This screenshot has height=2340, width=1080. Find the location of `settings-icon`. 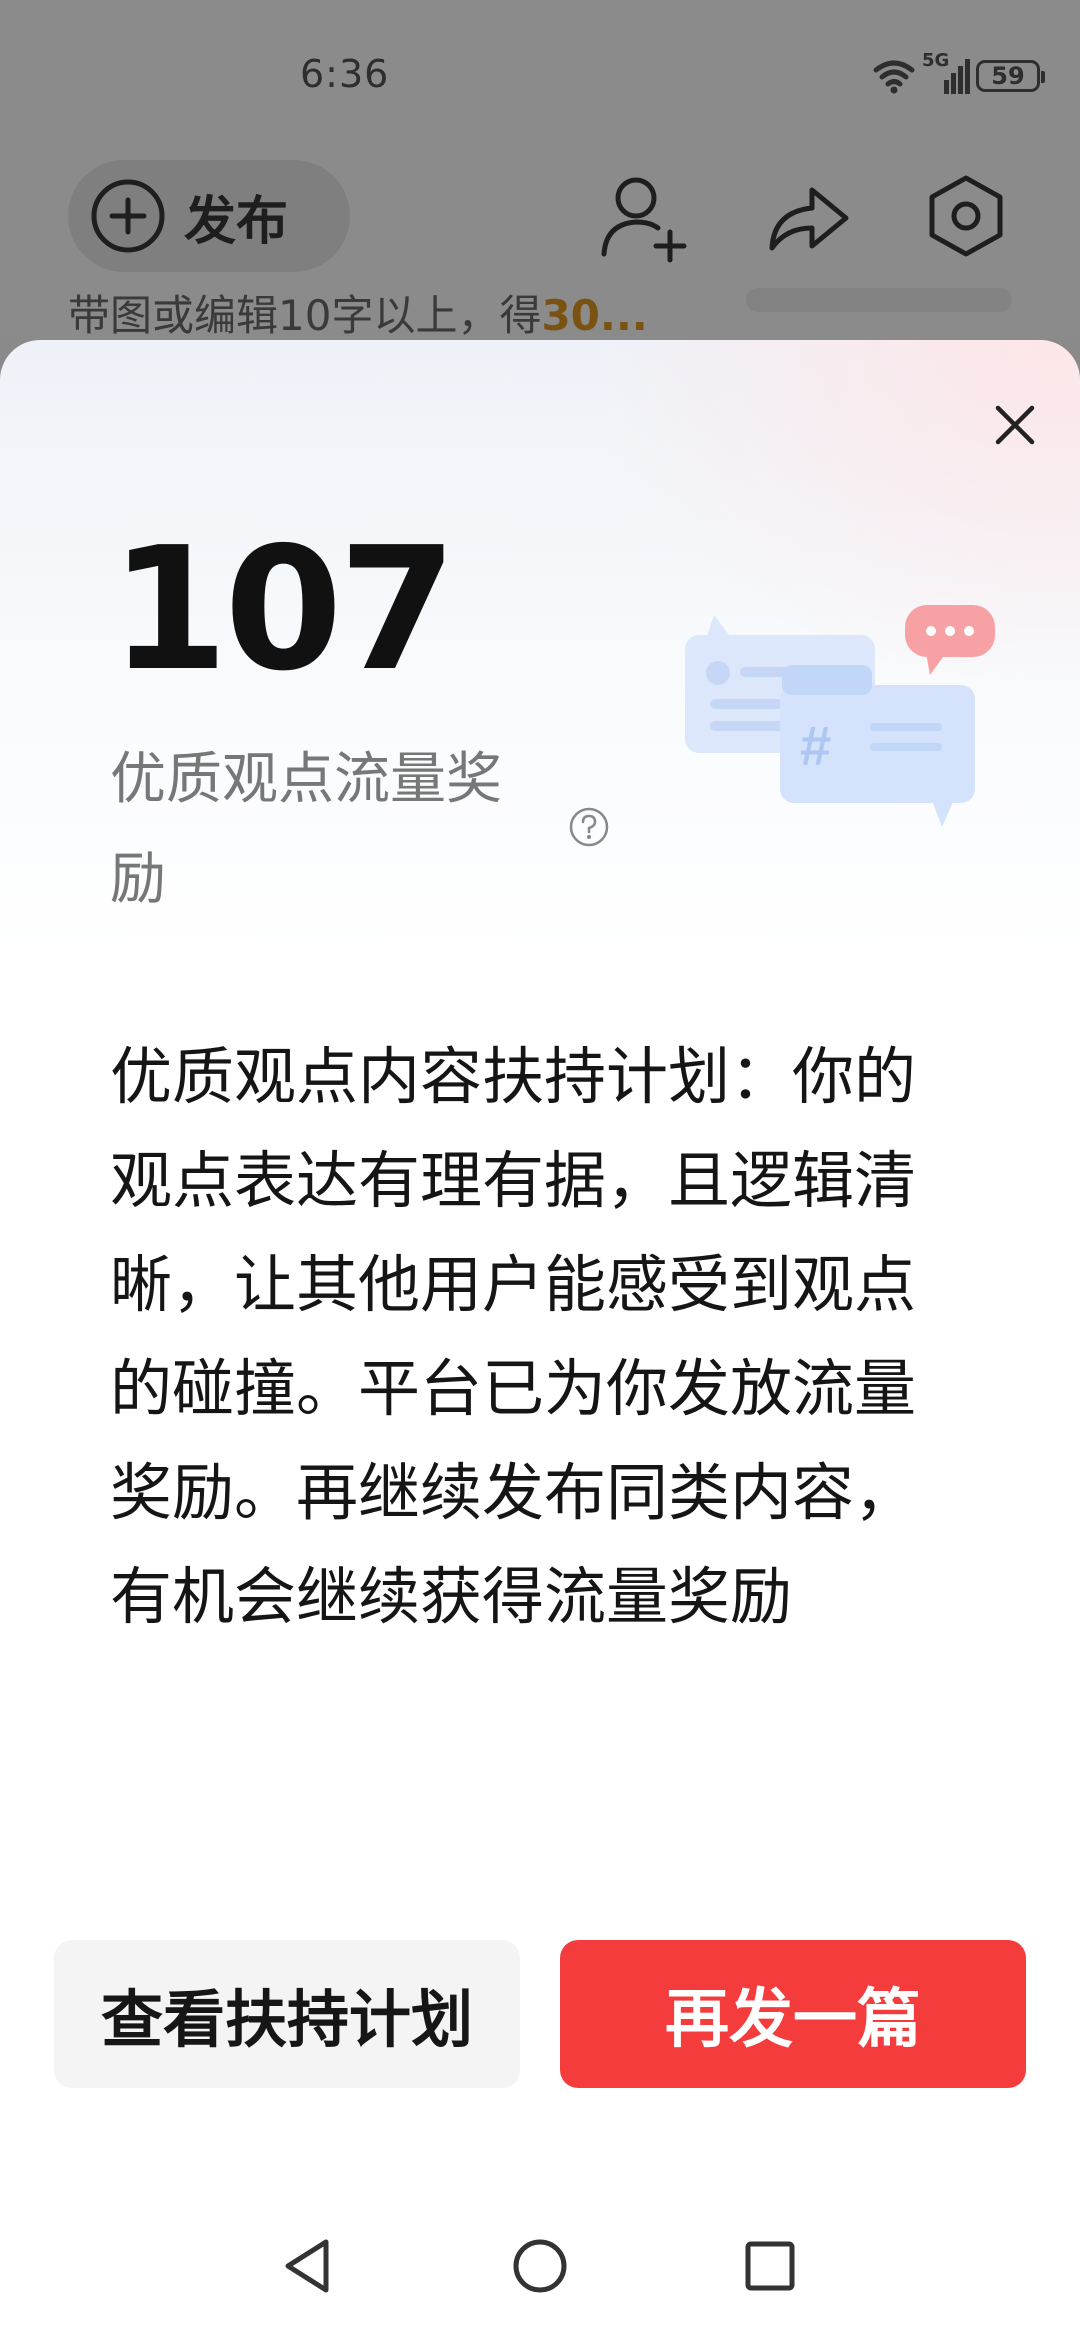

settings-icon is located at coordinates (966, 216).